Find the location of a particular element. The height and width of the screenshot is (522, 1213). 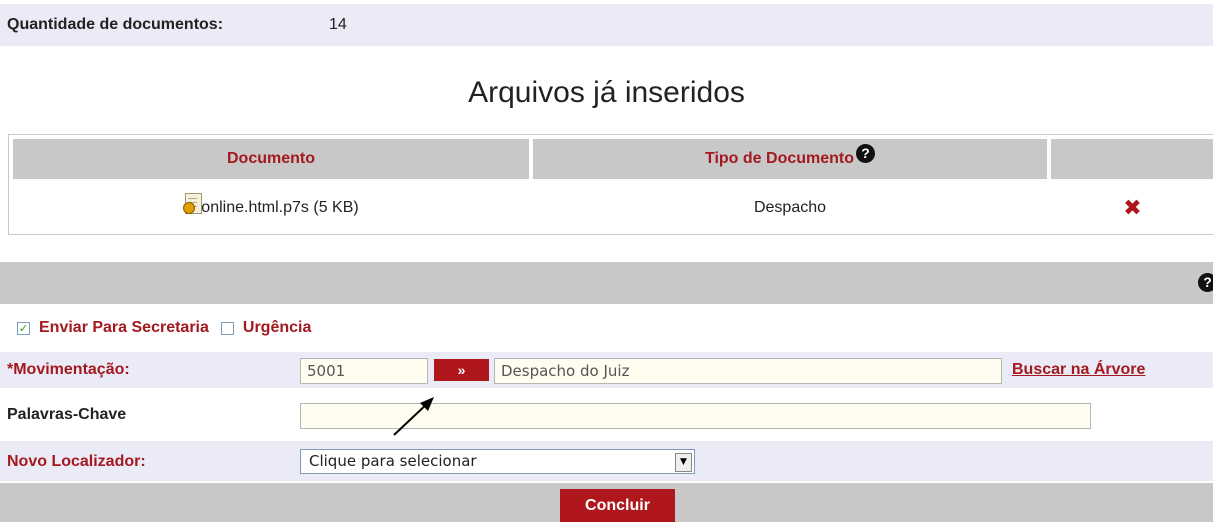

locator-select: Clique para selecionar ▼ is located at coordinates (497, 461).